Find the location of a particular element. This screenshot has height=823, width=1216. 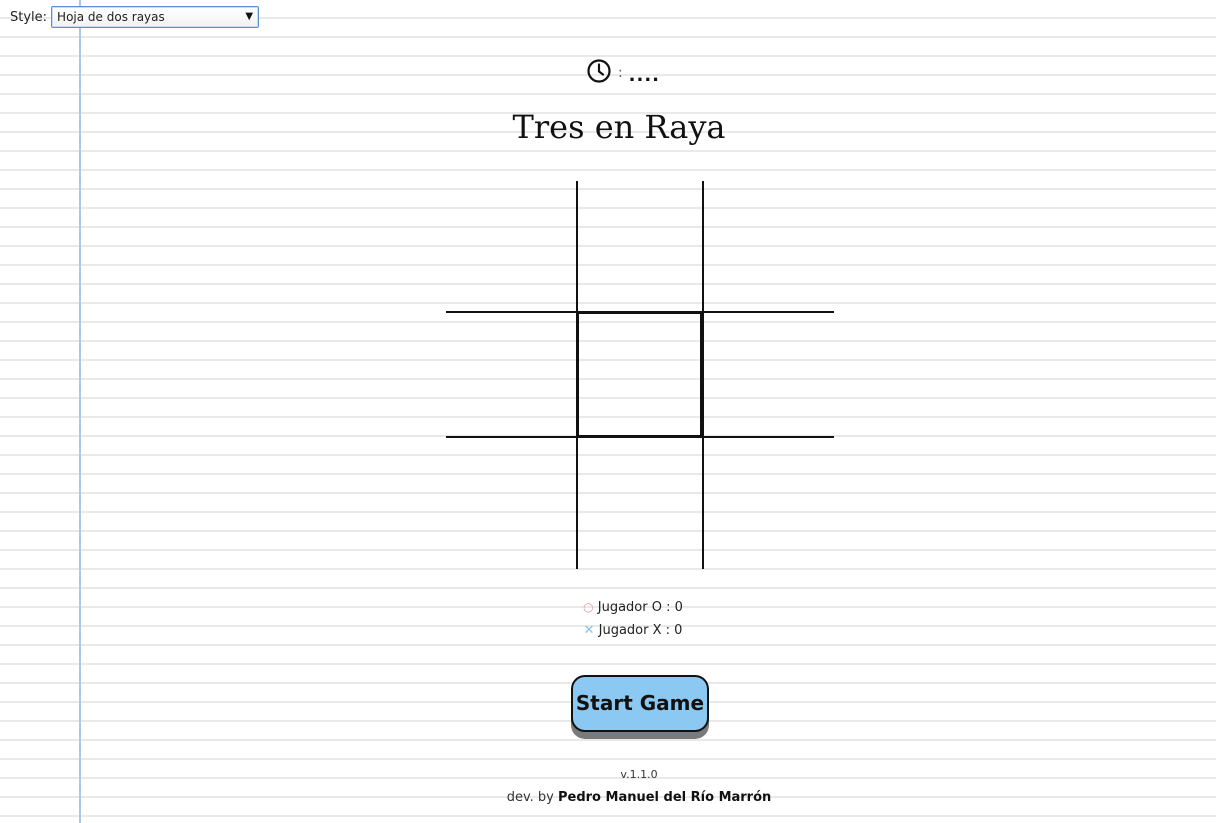

author-name: Pedro Manuel del Río Marrón is located at coordinates (665, 797).